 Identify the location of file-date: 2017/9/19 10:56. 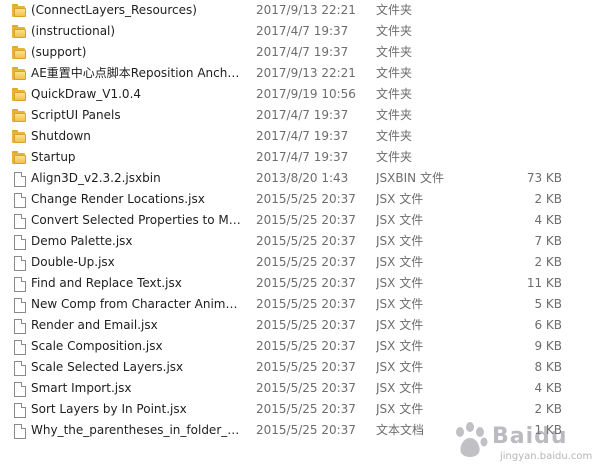
(306, 94).